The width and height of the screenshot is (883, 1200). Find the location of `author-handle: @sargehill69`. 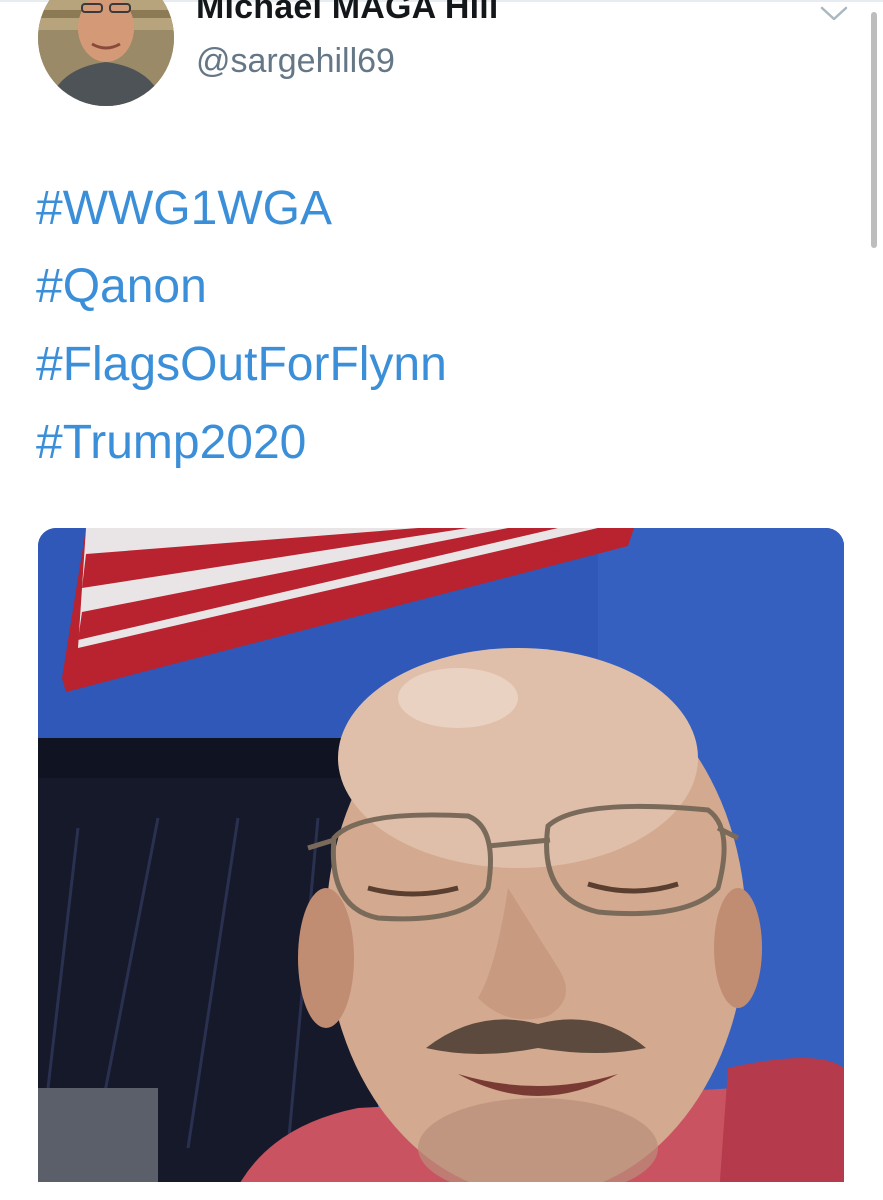

author-handle: @sargehill69 is located at coordinates (295, 61).